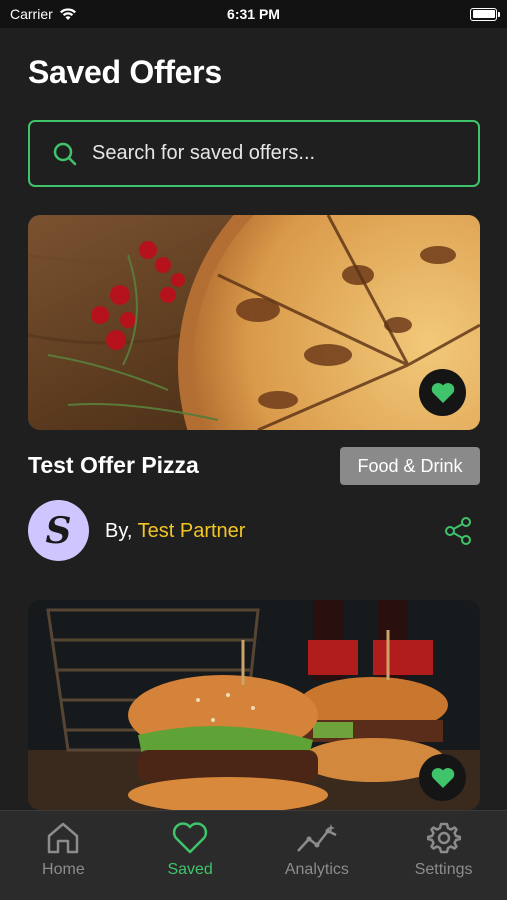  What do you see at coordinates (272, 153) in the screenshot?
I see `search-input` at bounding box center [272, 153].